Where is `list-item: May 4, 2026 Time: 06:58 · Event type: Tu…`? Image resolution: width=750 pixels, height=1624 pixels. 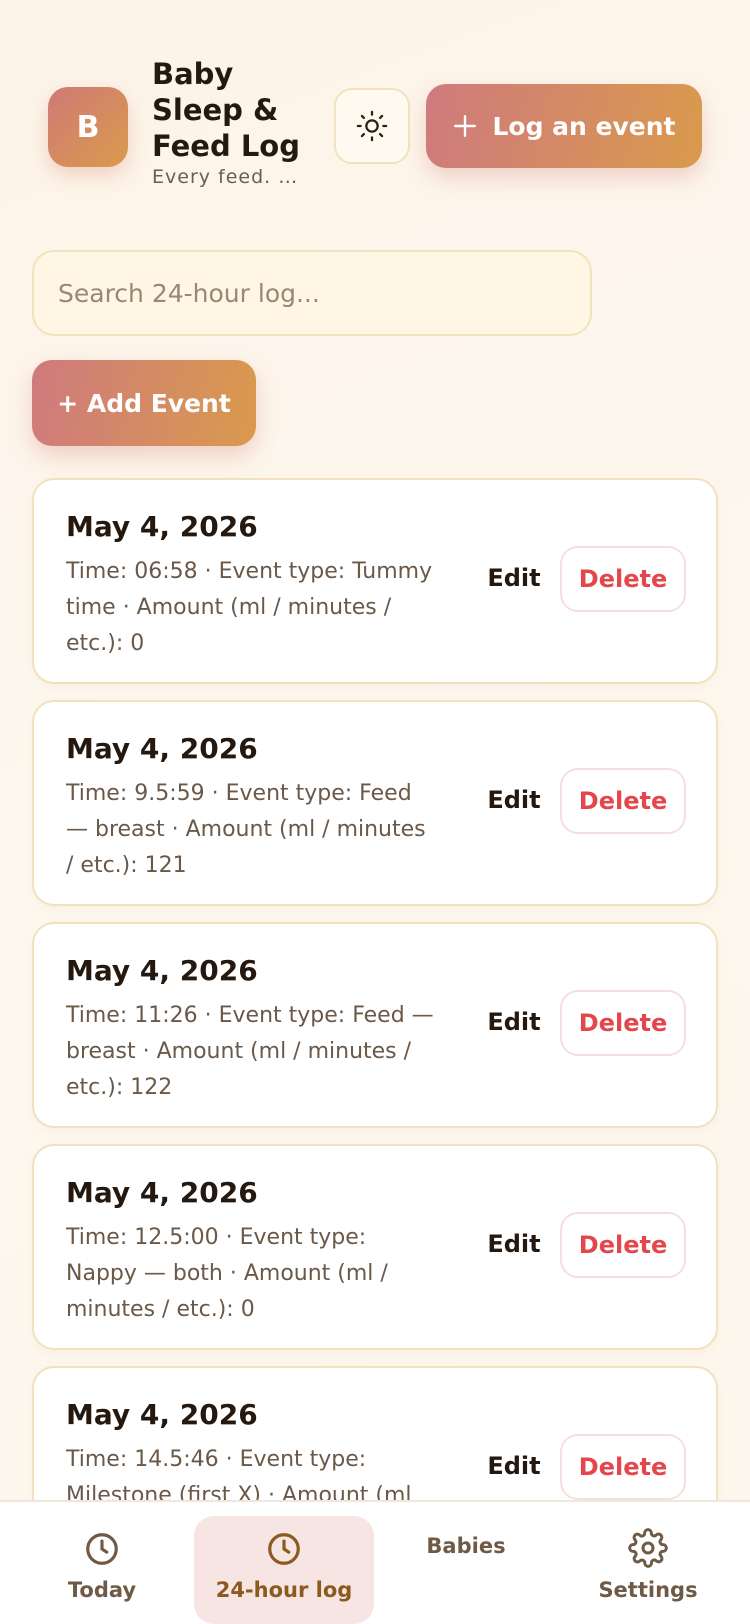 list-item: May 4, 2026 Time: 06:58 · Event type: Tu… is located at coordinates (375, 581).